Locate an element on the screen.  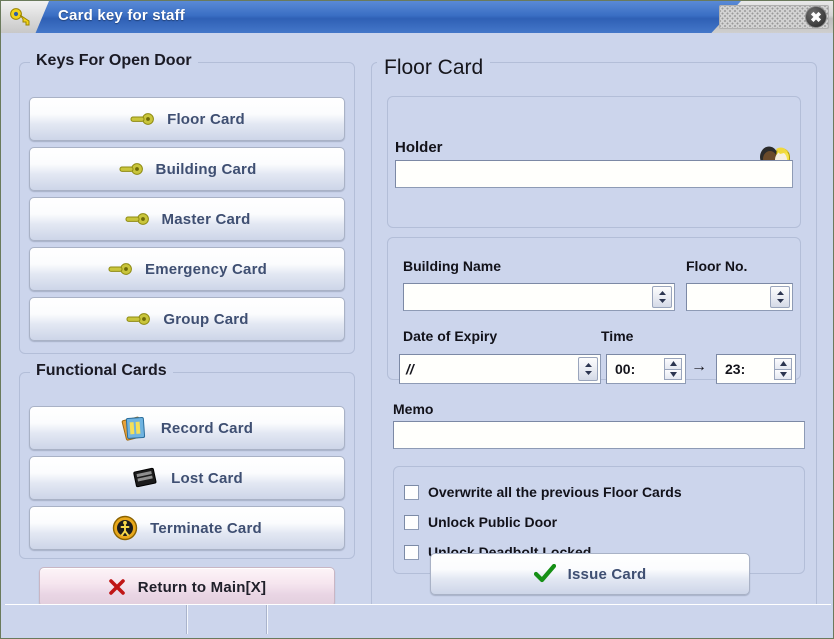
close-icon: ✖ is located at coordinates (816, 17).